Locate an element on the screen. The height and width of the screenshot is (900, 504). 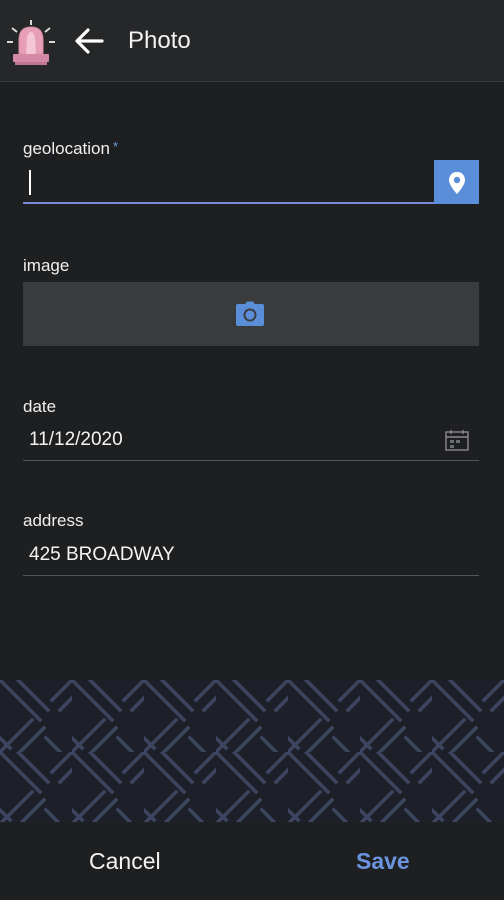
image-label: image is located at coordinates (46, 265).